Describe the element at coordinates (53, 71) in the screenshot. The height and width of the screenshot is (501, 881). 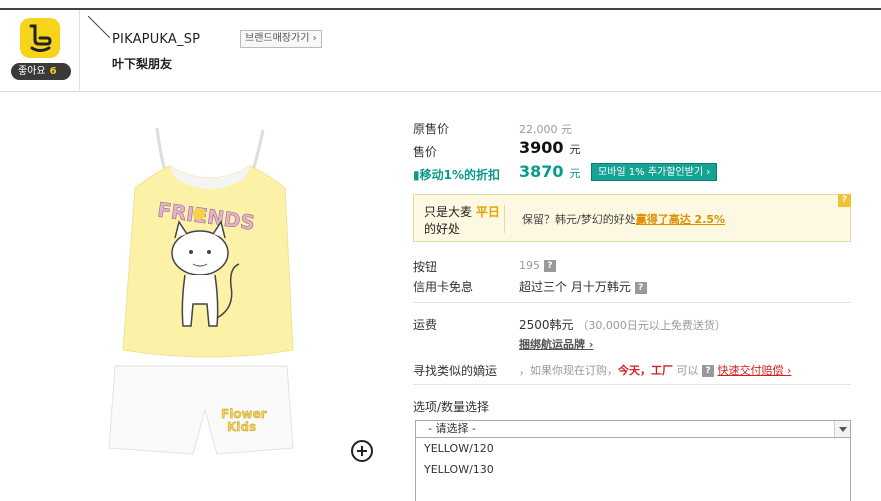
I see `like-count: 6` at that location.